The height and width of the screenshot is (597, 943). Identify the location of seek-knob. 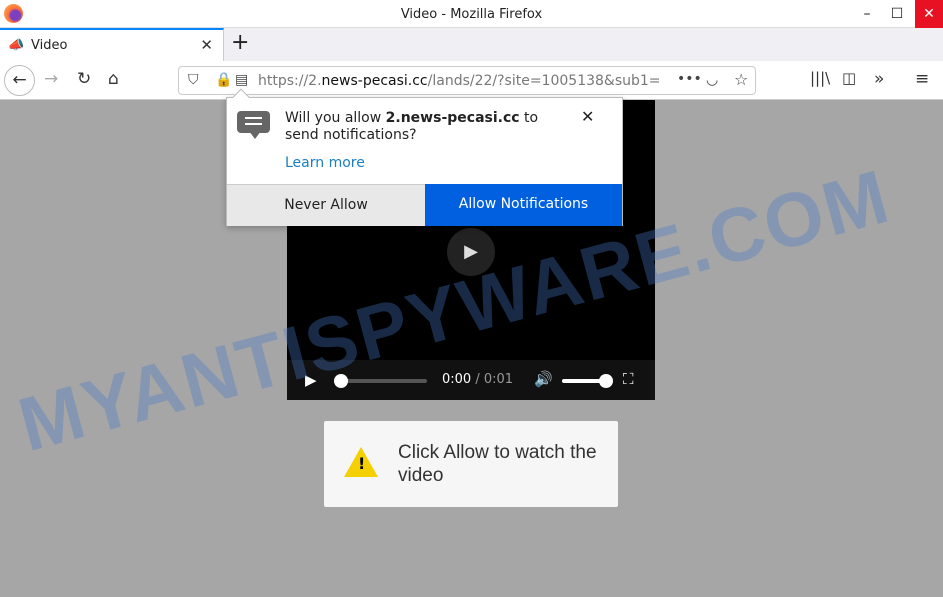
(341, 381).